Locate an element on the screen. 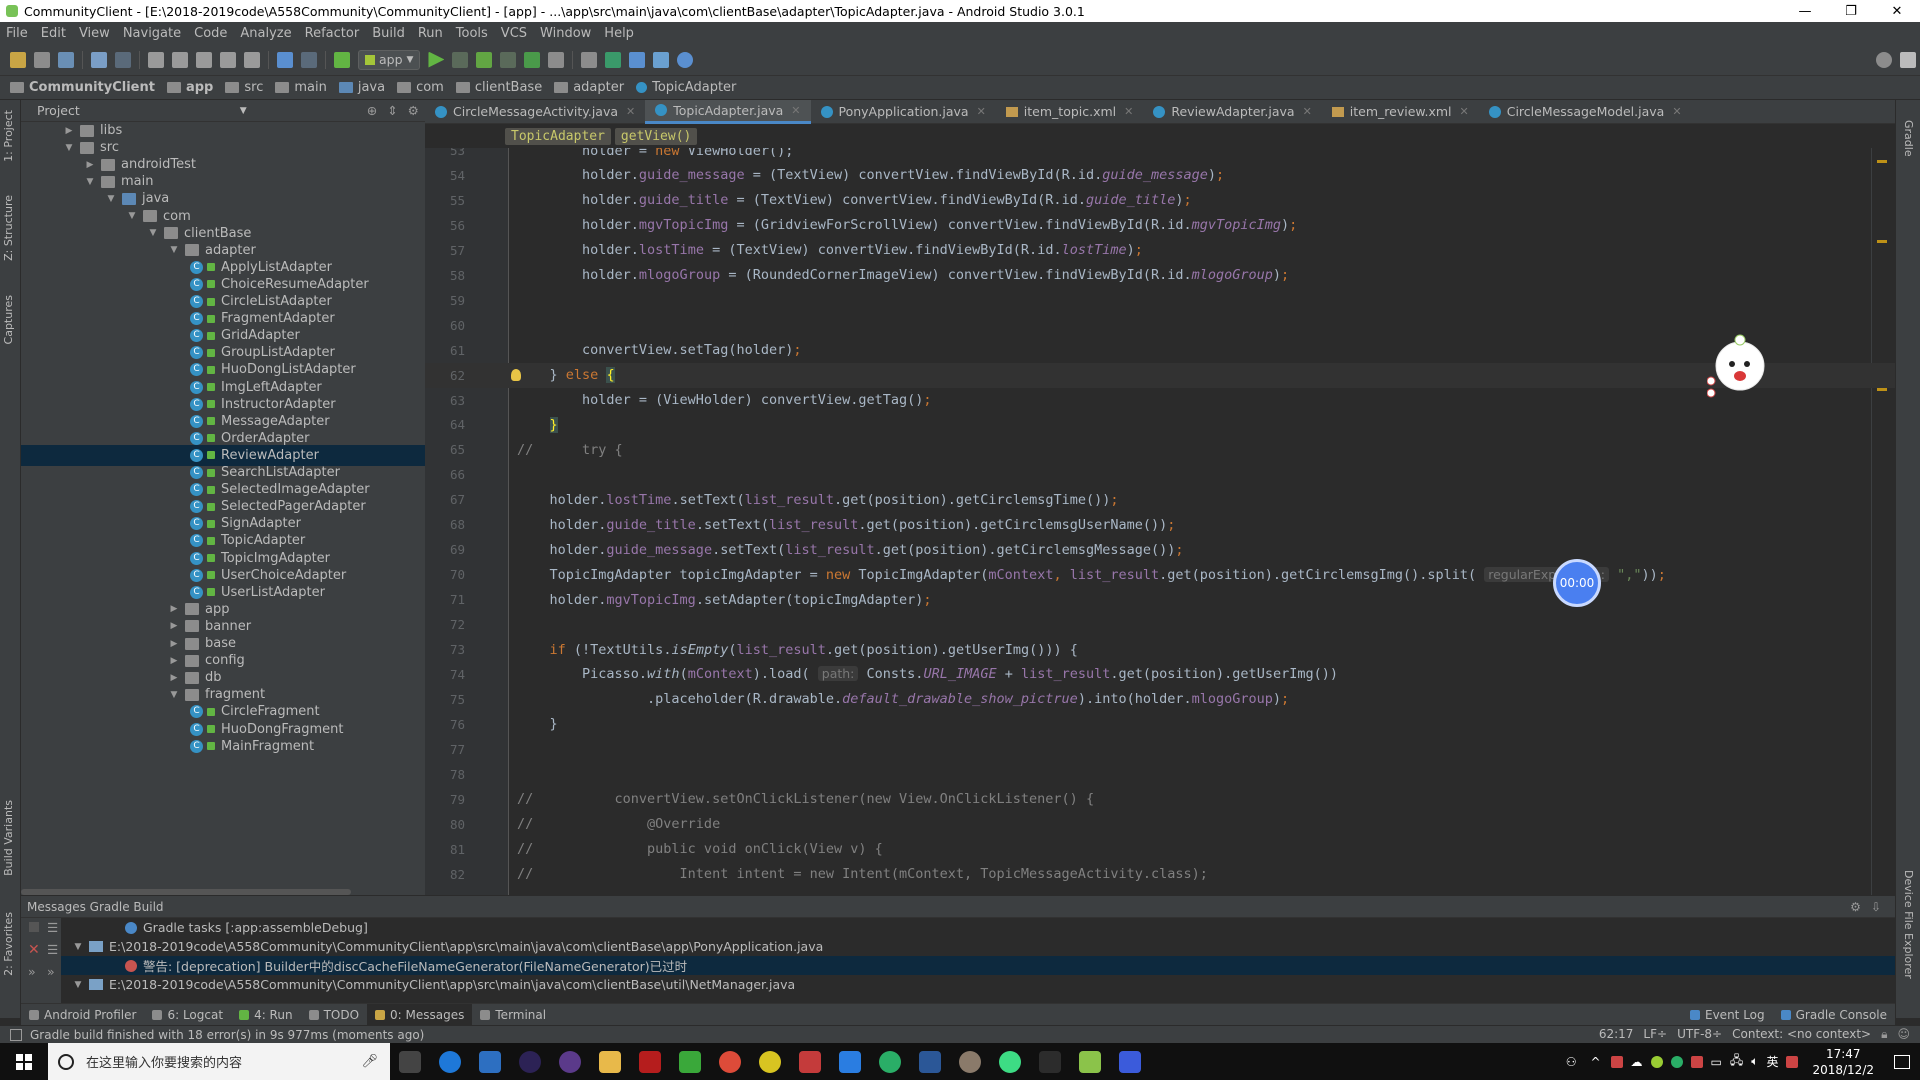 The width and height of the screenshot is (1920, 1080). editor-tab: PonyApplication.java ✕ is located at coordinates (903, 112).